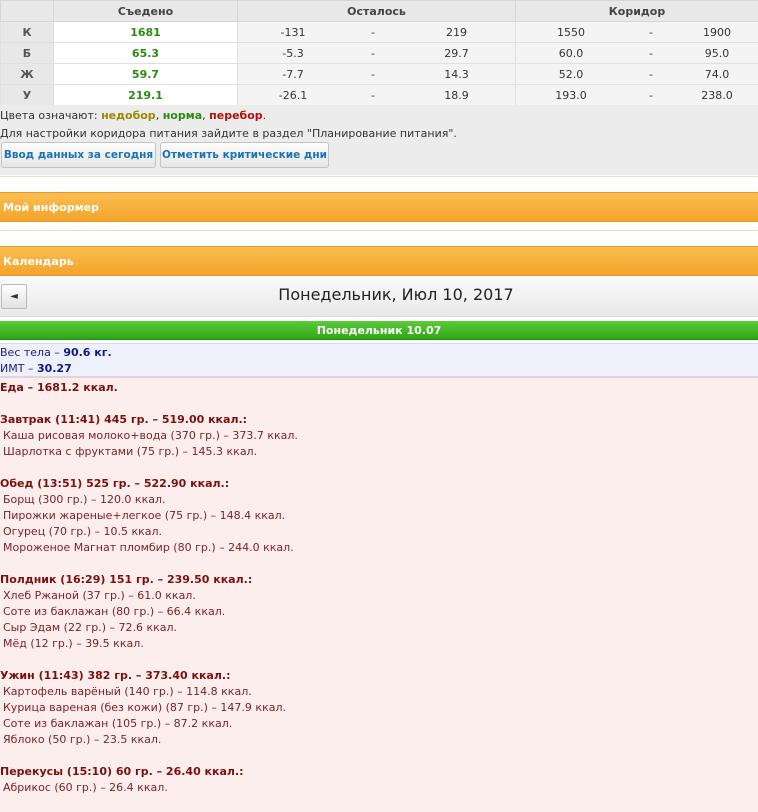 Image resolution: width=758 pixels, height=812 pixels. What do you see at coordinates (636, 11) in the screenshot?
I see `header-corridor: Коридор` at bounding box center [636, 11].